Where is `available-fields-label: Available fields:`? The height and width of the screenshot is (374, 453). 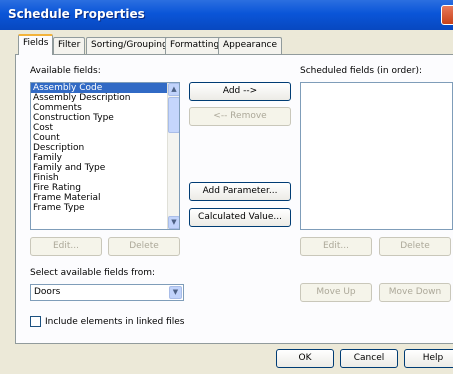 available-fields-label: Available fields: is located at coordinates (65, 71).